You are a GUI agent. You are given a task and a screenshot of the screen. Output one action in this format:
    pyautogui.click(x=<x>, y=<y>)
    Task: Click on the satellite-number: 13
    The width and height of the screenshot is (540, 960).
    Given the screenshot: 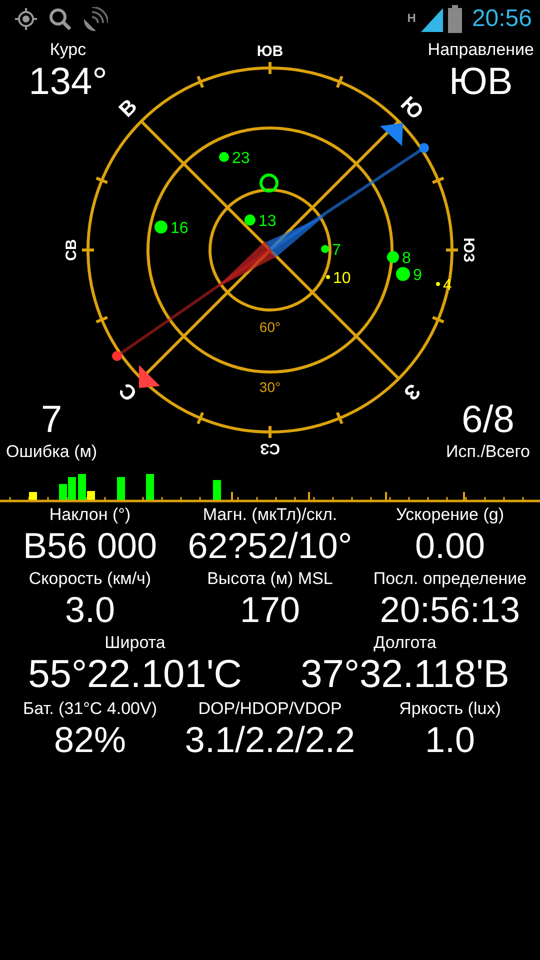 What is the action you would take?
    pyautogui.click(x=267, y=221)
    